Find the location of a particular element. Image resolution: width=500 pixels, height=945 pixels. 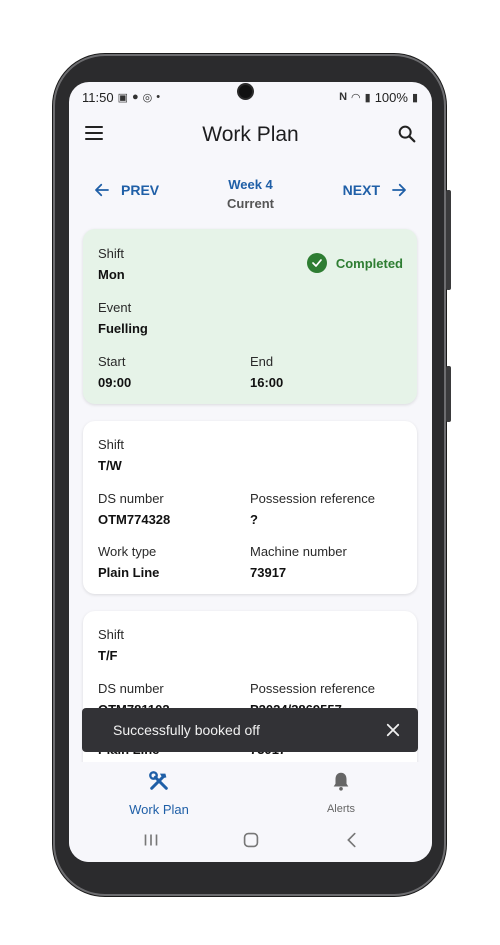

arrow-right-icon is located at coordinates (399, 190).